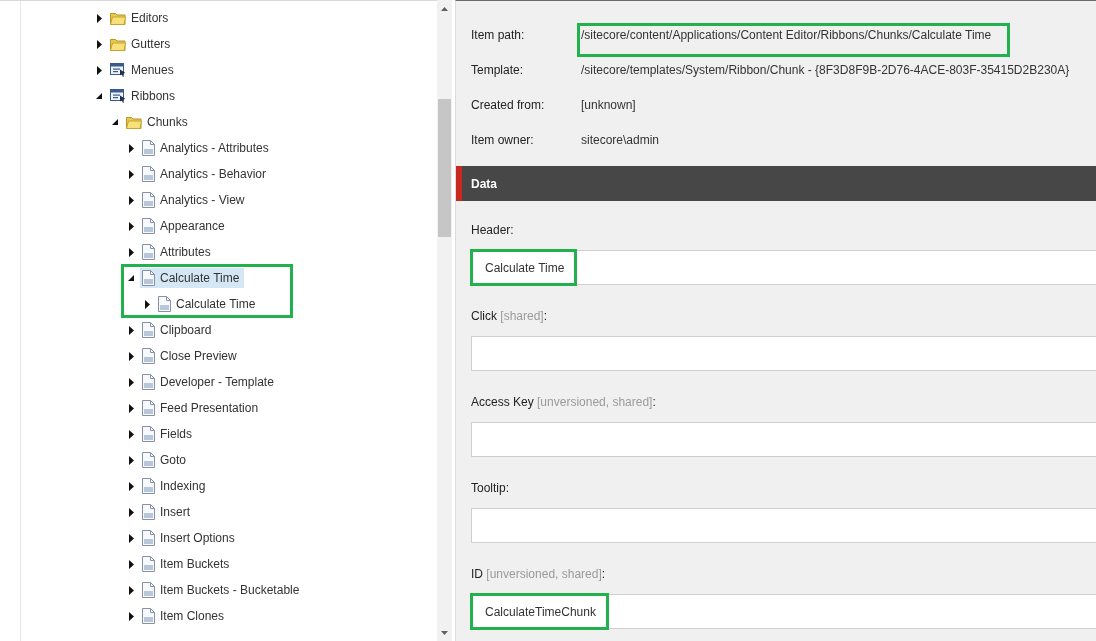  I want to click on info-label: Created from:, so click(508, 104).